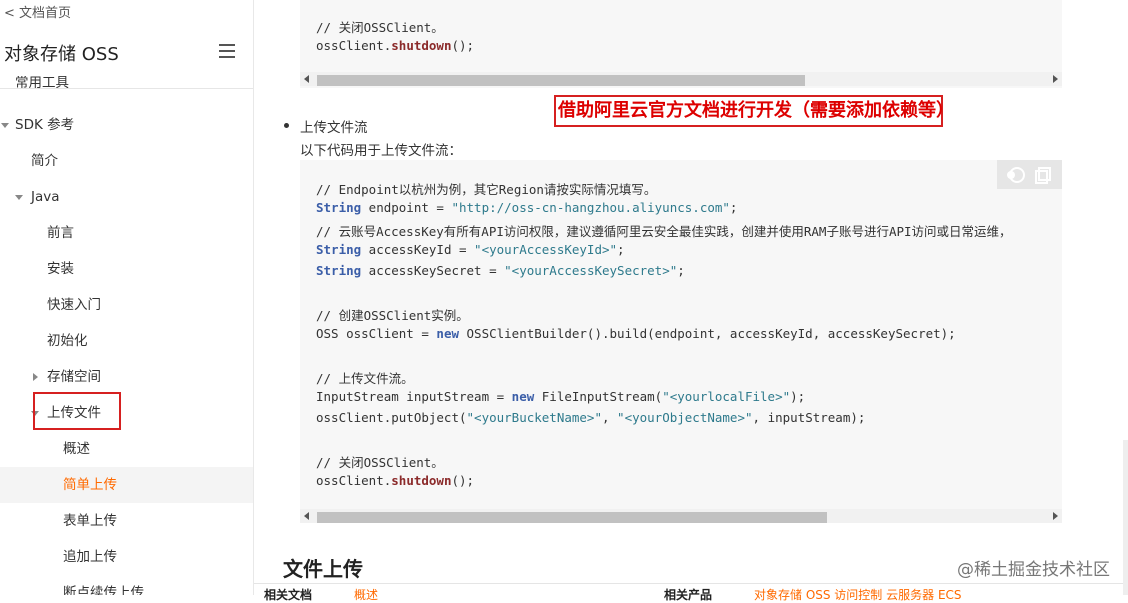 The width and height of the screenshot is (1128, 603). Describe the element at coordinates (126, 125) in the screenshot. I see `sidebar-item-sdk: SDK 参考` at that location.